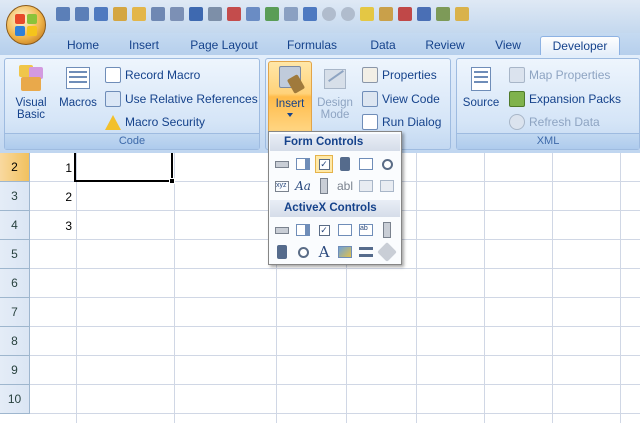 Image resolution: width=640 pixels, height=423 pixels. What do you see at coordinates (401, 122) in the screenshot?
I see `run-dialog-button: Run Dialog` at bounding box center [401, 122].